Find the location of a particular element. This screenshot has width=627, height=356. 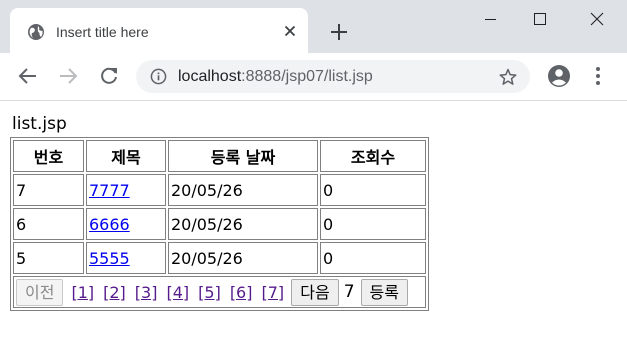

row-title-cell: 5555 is located at coordinates (126, 258).